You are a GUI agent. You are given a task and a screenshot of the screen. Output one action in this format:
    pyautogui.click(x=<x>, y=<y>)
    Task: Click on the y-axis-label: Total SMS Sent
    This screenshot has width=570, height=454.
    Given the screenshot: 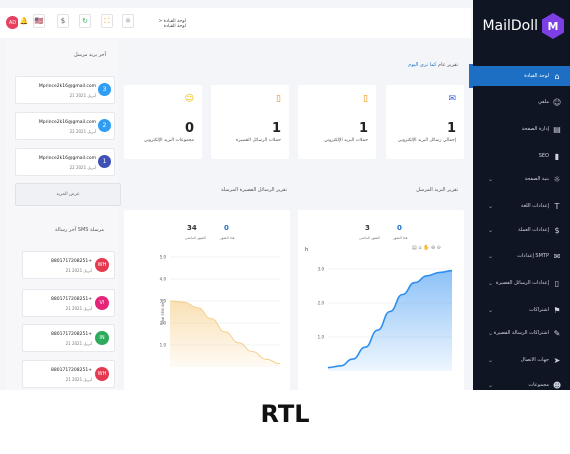 What is the action you would take?
    pyautogui.click(x=163, y=311)
    